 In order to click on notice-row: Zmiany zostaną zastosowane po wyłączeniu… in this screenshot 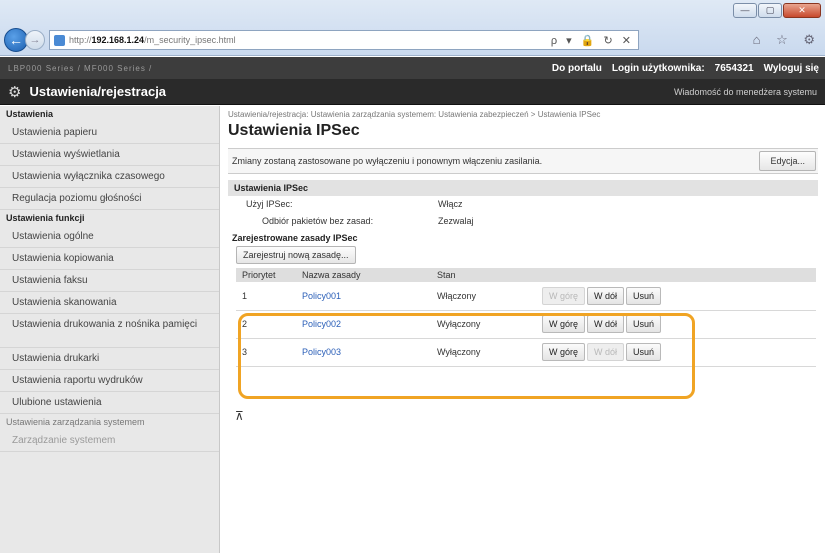, I will do `click(523, 161)`.